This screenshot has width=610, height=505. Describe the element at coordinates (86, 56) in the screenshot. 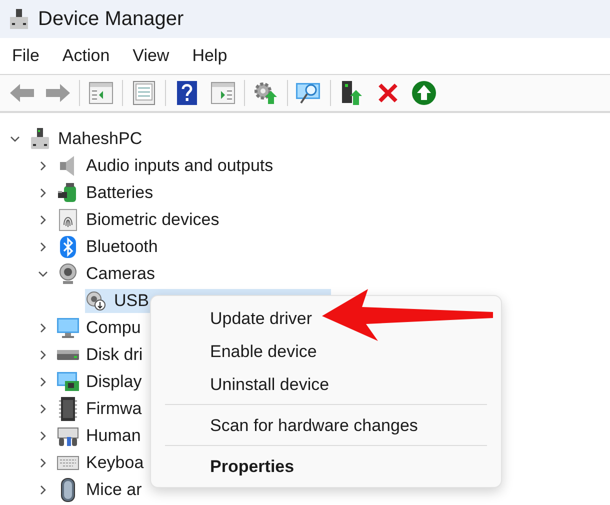

I see `menu-item: Action` at that location.